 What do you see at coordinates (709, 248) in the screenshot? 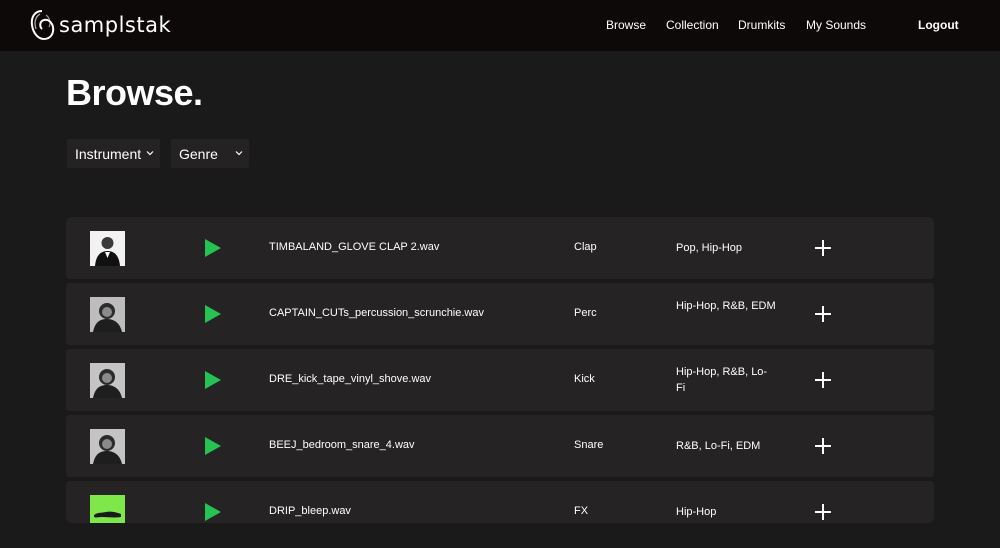
I see `sample-genres: Pop, Hip-Hop` at bounding box center [709, 248].